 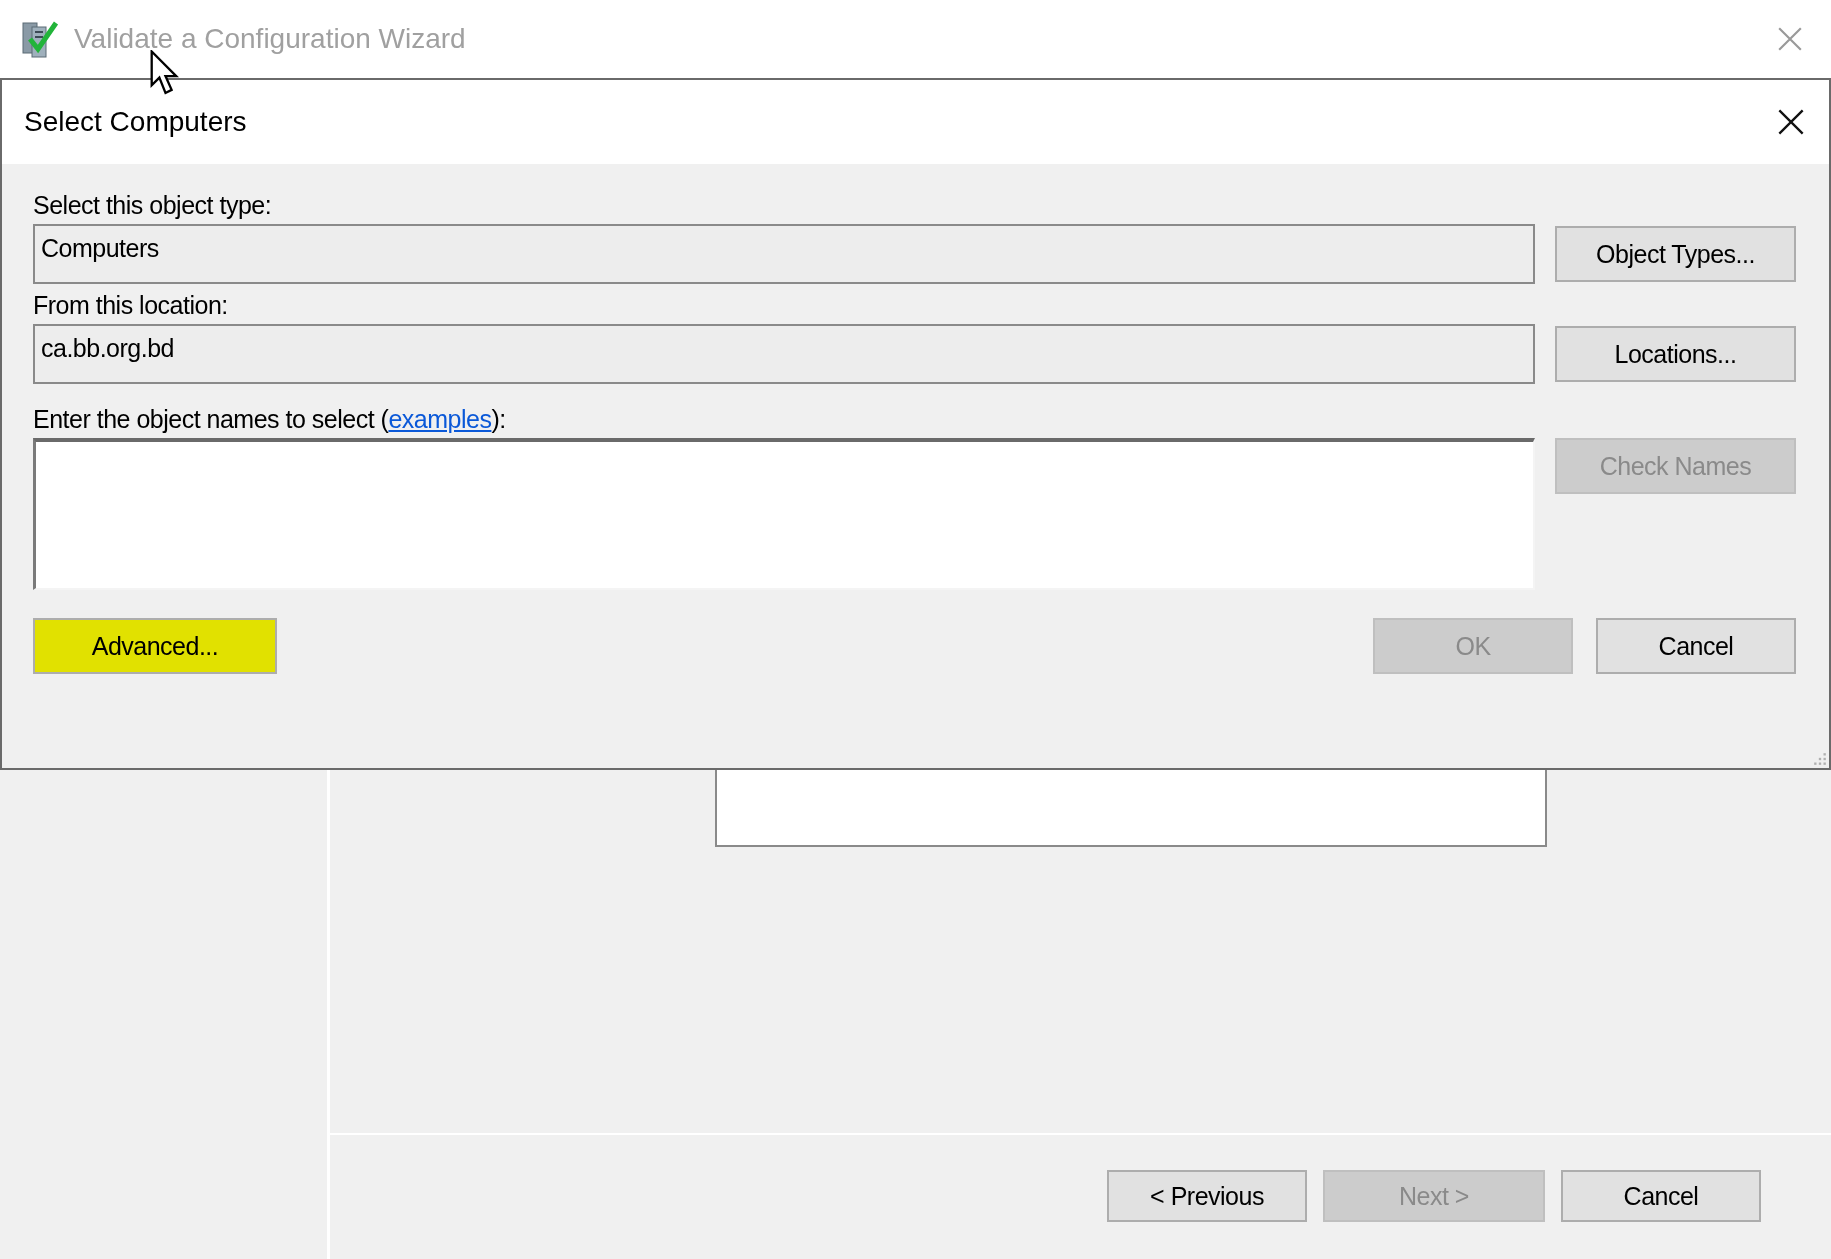 What do you see at coordinates (131, 305) in the screenshot?
I see `field-label: From this location:` at bounding box center [131, 305].